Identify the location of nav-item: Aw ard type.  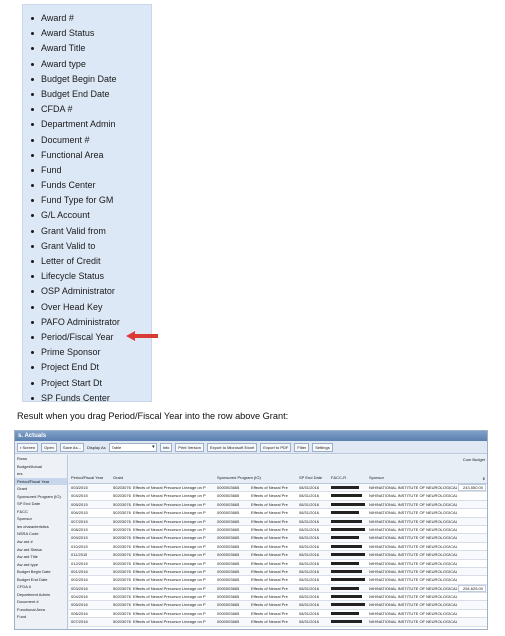
(41, 565).